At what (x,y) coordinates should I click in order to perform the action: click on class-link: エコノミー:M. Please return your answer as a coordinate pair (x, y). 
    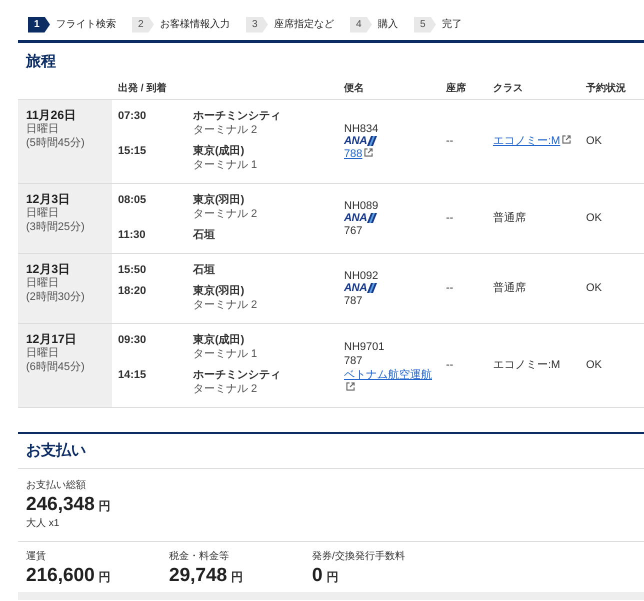
    Looking at the image, I should click on (526, 141).